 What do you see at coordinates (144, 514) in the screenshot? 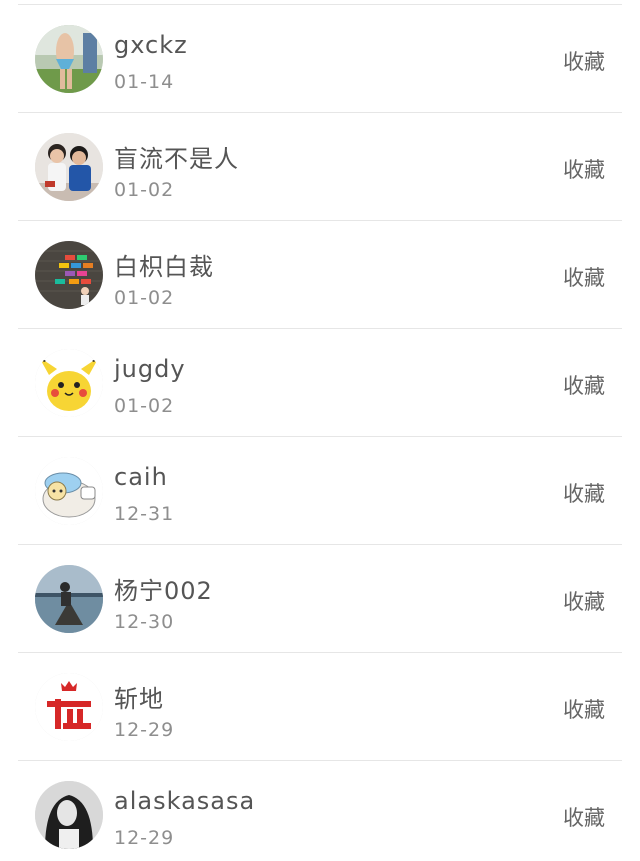
I see `favorite-date: 12-31` at bounding box center [144, 514].